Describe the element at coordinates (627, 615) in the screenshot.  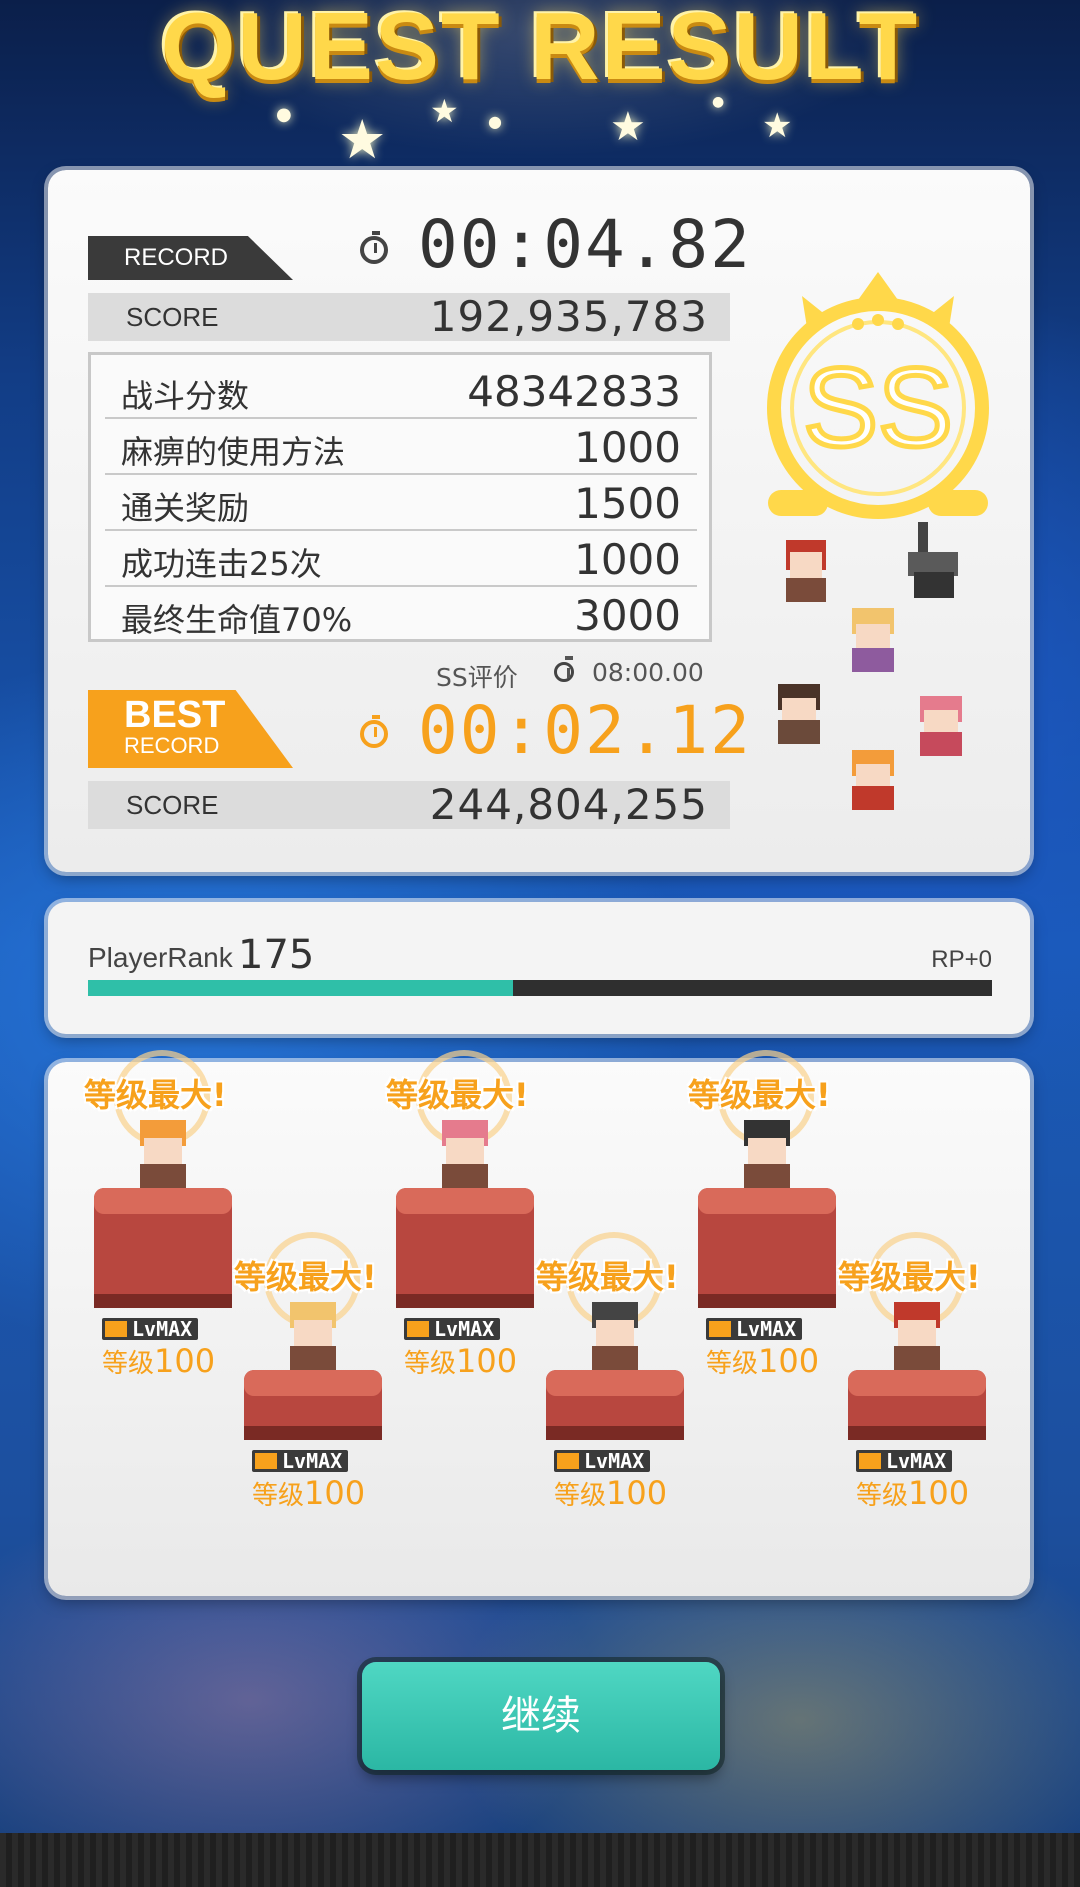
I see `bonus-value: 3000` at that location.